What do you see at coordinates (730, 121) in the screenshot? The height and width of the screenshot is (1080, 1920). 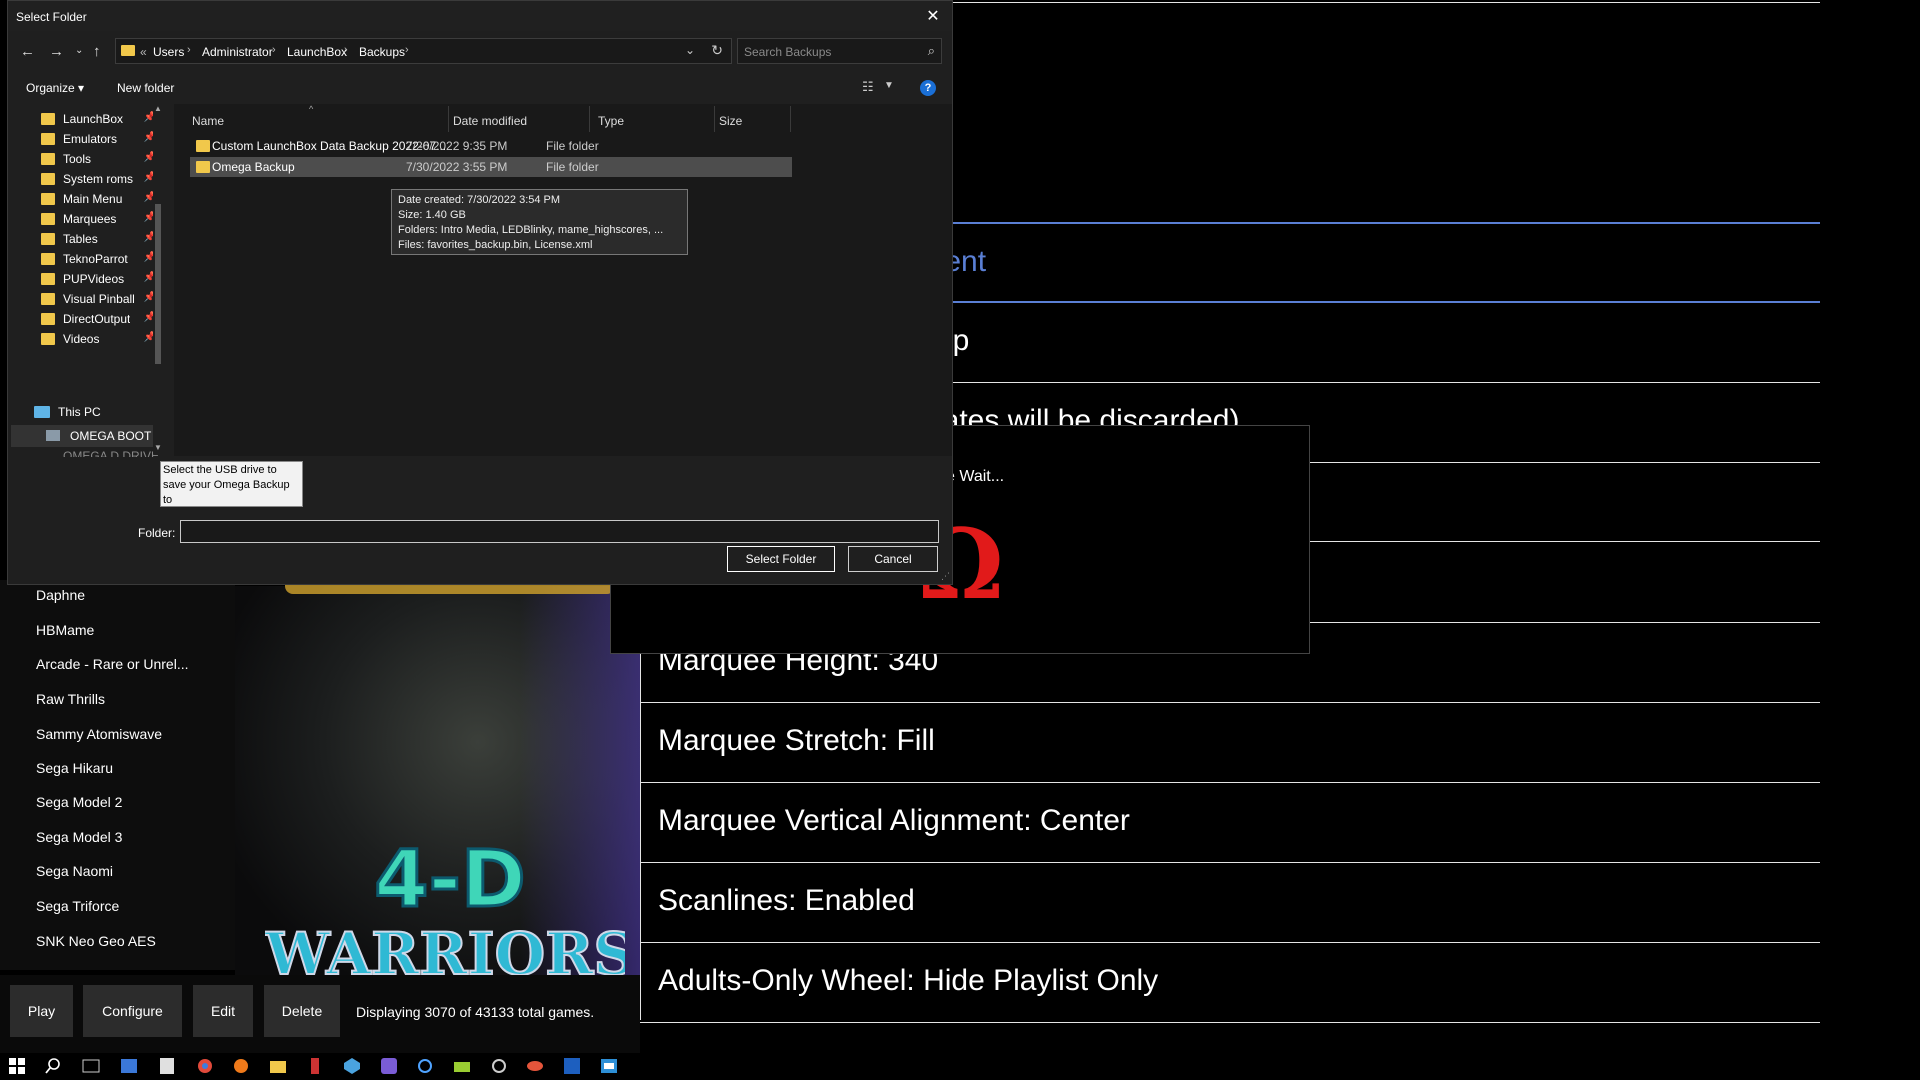 I see `column-header-size: Size` at bounding box center [730, 121].